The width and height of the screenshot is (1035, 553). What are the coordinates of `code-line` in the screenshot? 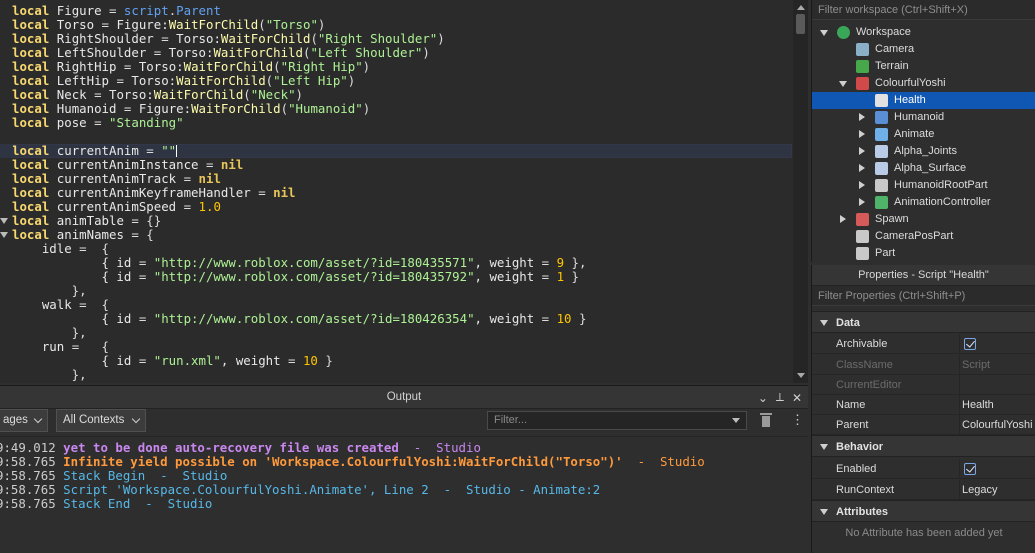 It's located at (396, 137).